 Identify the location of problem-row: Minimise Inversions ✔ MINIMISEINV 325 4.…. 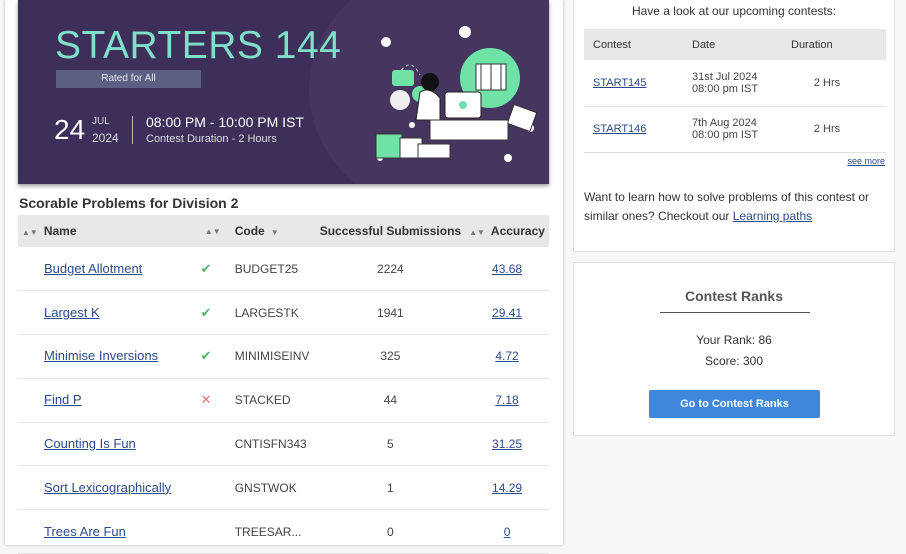
(283, 356).